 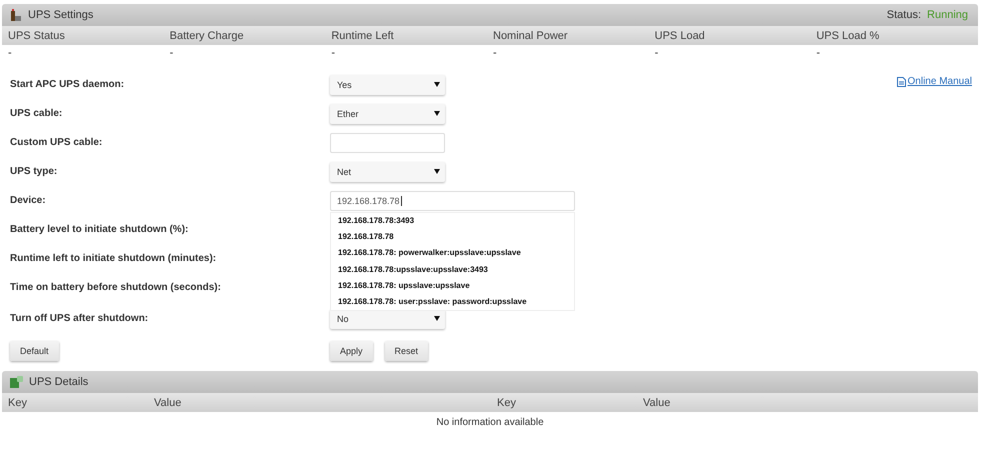 I want to click on manual-link: Online Manual, so click(x=934, y=81).